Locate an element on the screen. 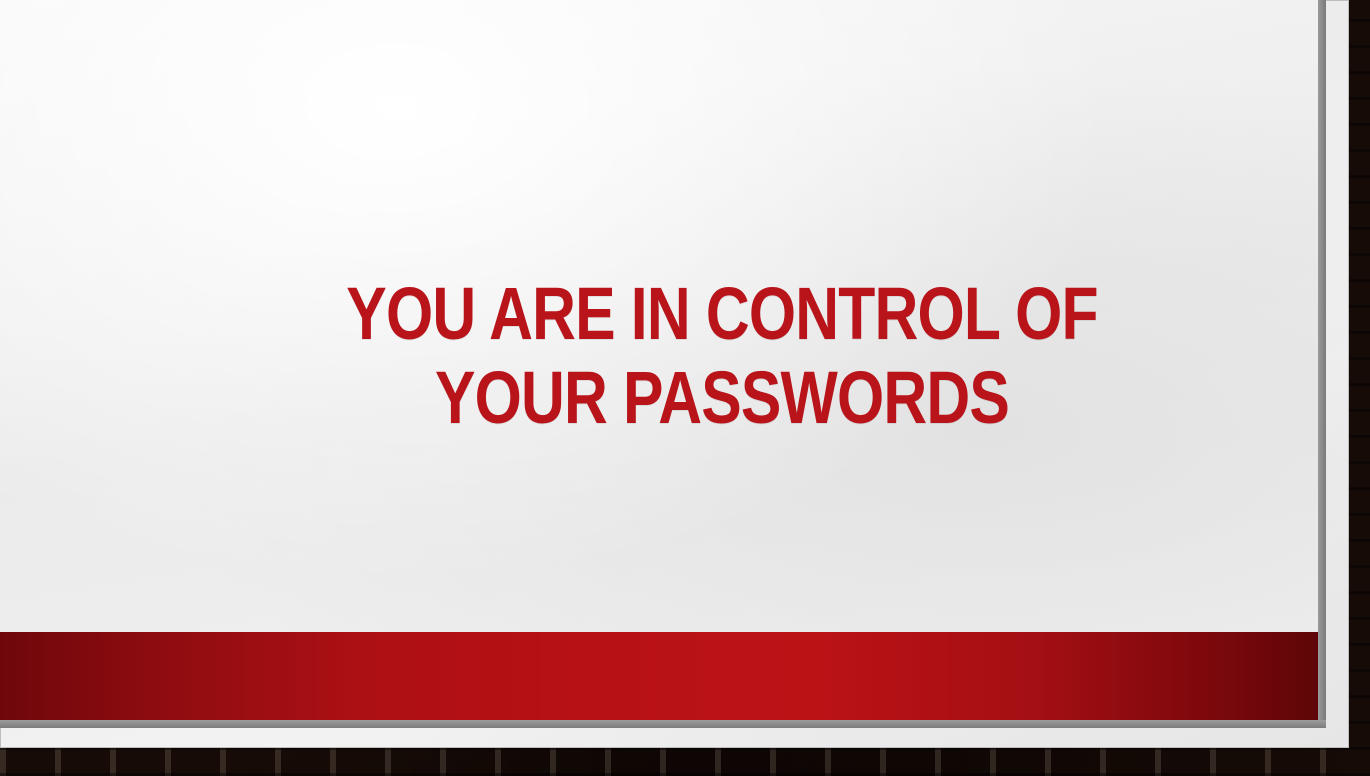  slide-title: YOU ARE IN CONTROL OF YOUR PASSWORDS is located at coordinates (722, 355).